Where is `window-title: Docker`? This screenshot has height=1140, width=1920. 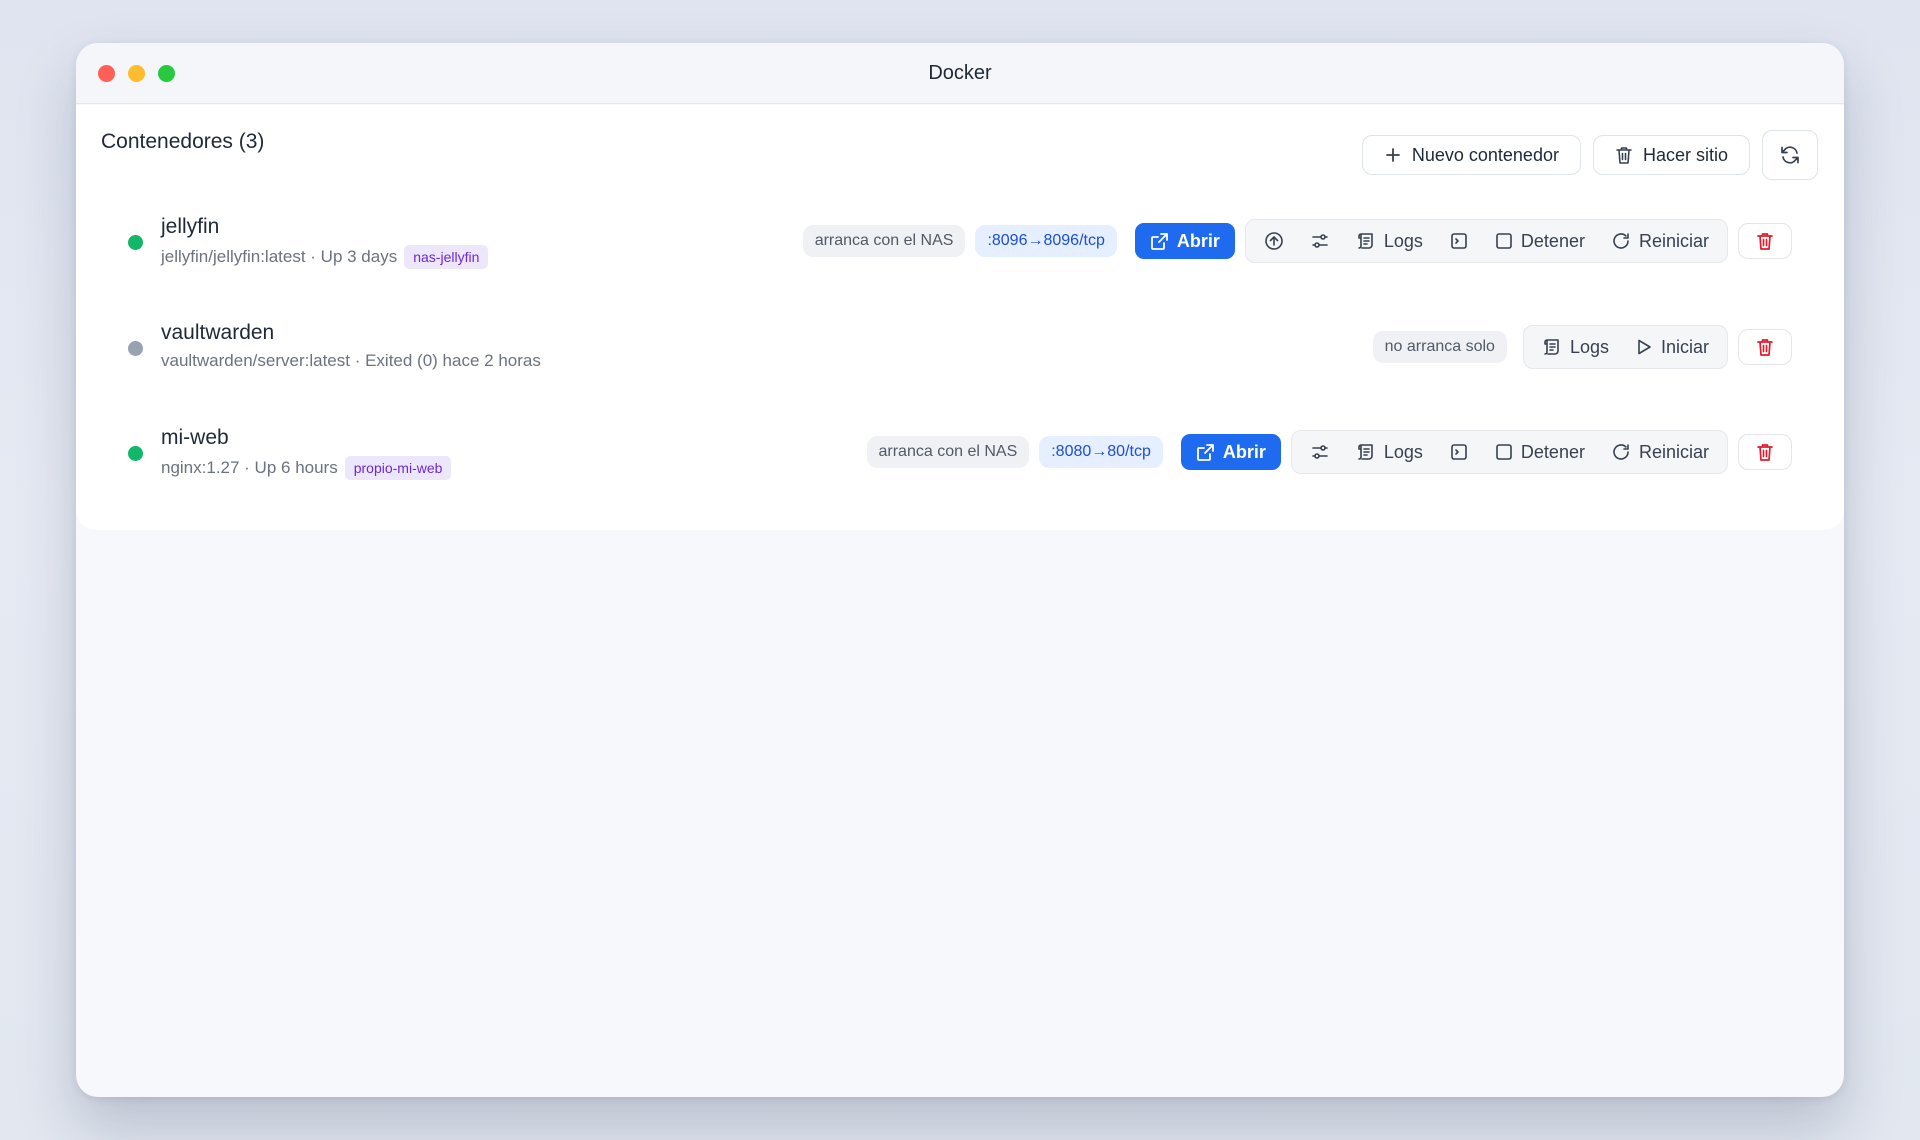
window-title: Docker is located at coordinates (960, 73).